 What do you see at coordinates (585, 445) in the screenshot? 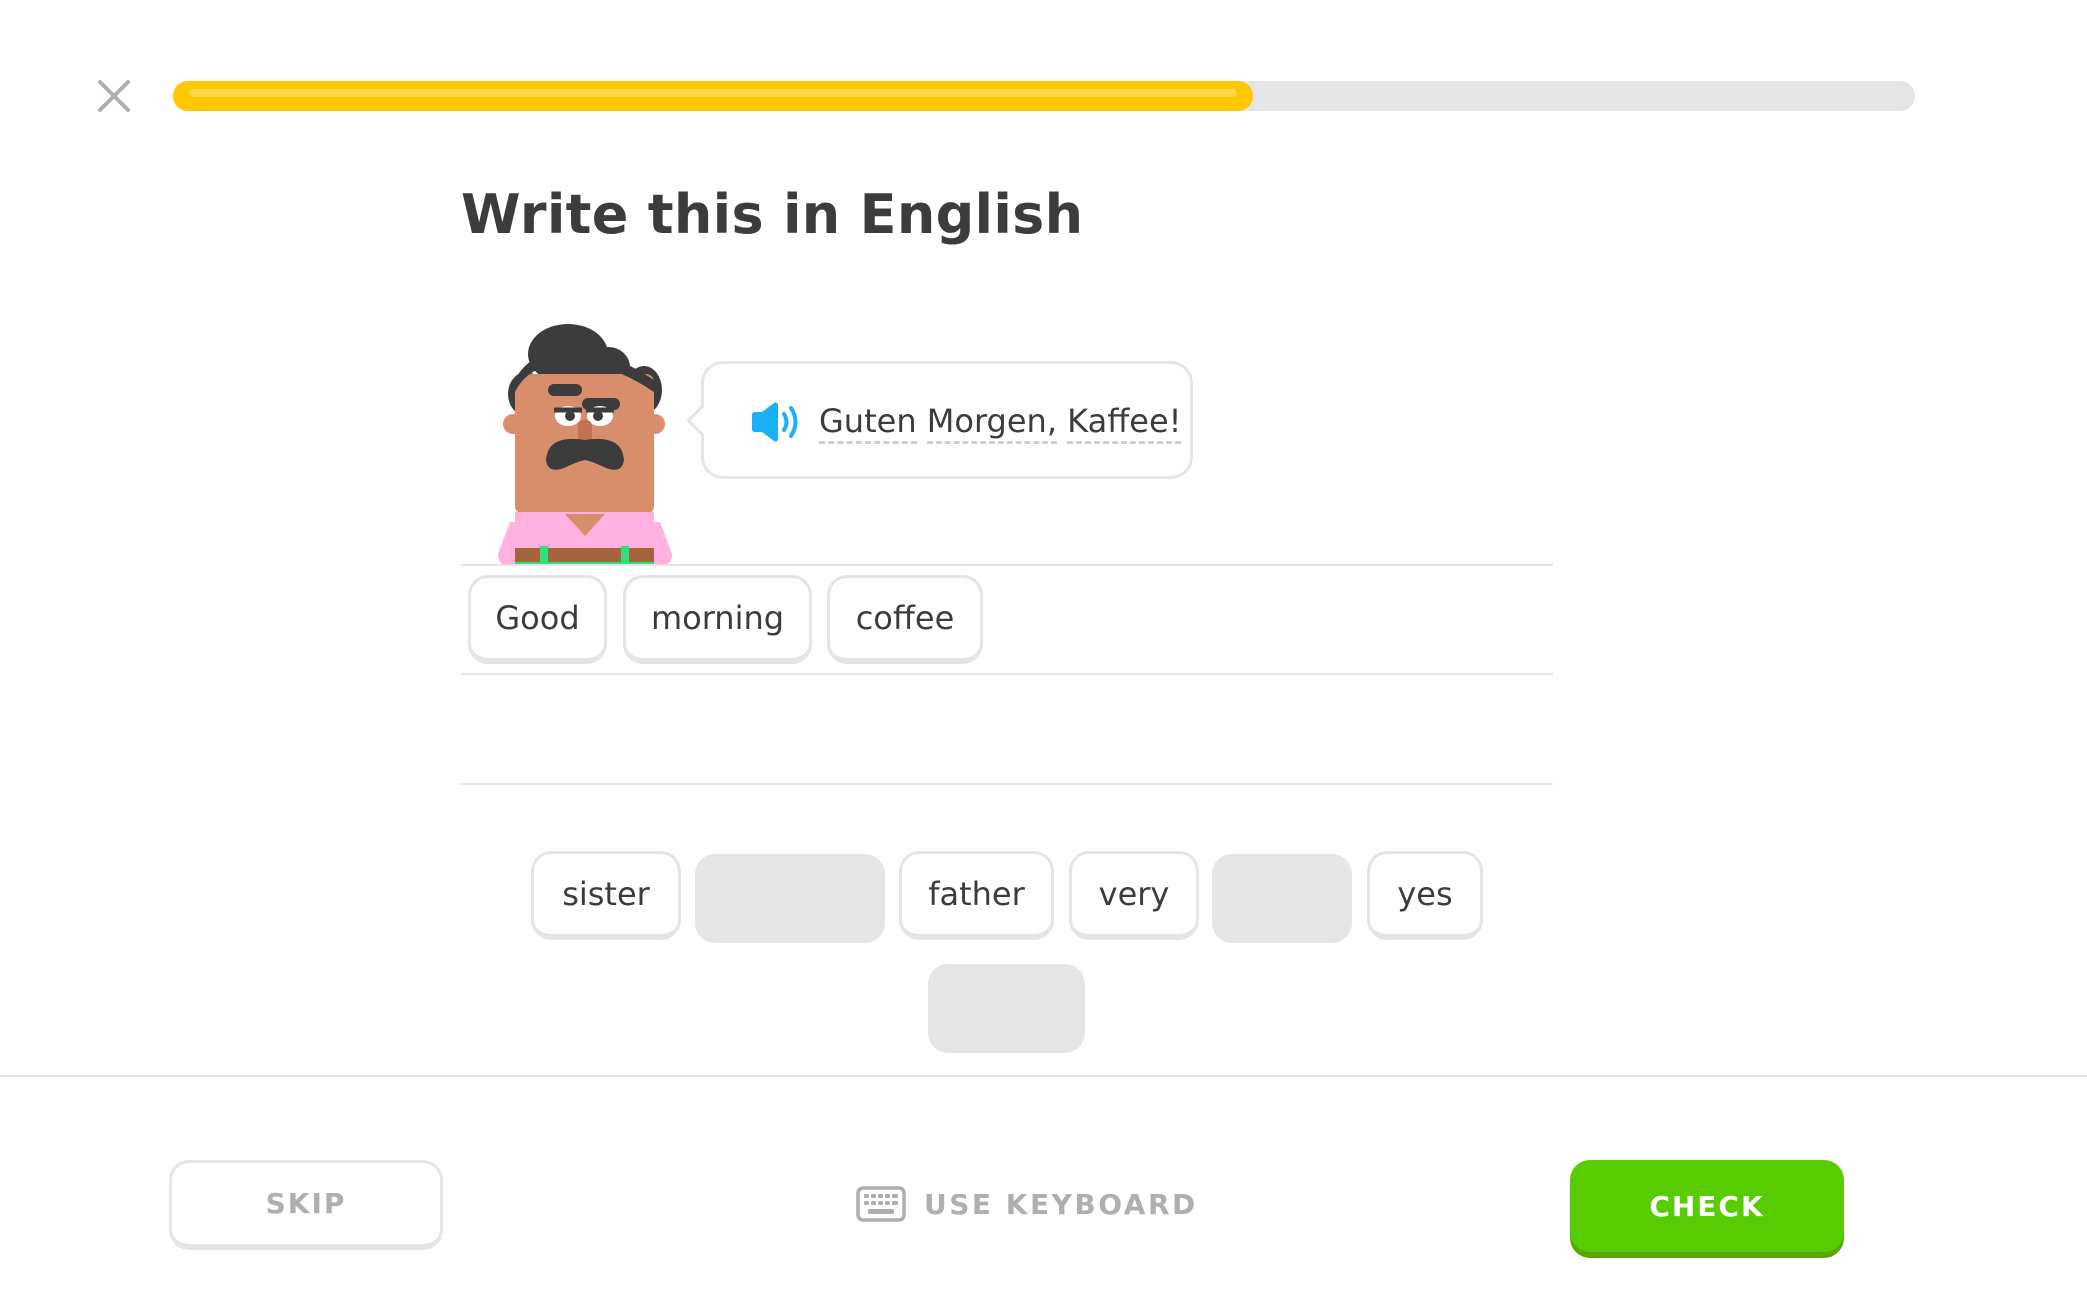
I see `character-illustration` at bounding box center [585, 445].